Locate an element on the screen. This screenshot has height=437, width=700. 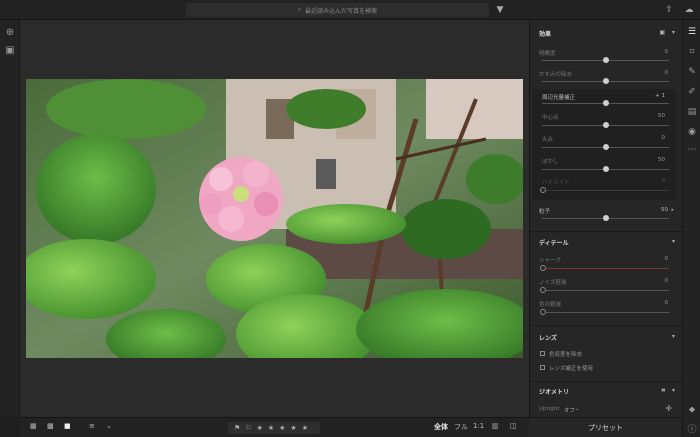
tag-icon: ⬥ is located at coordinates (692, 410).